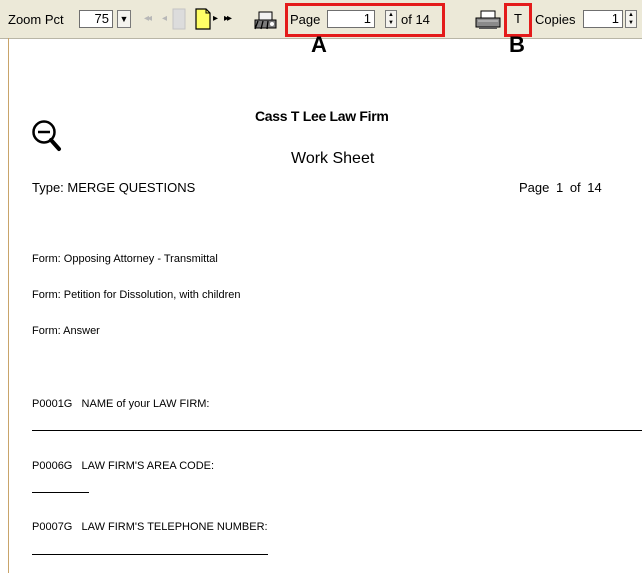  Describe the element at coordinates (96, 19) in the screenshot. I see `zoom-input: 75` at that location.